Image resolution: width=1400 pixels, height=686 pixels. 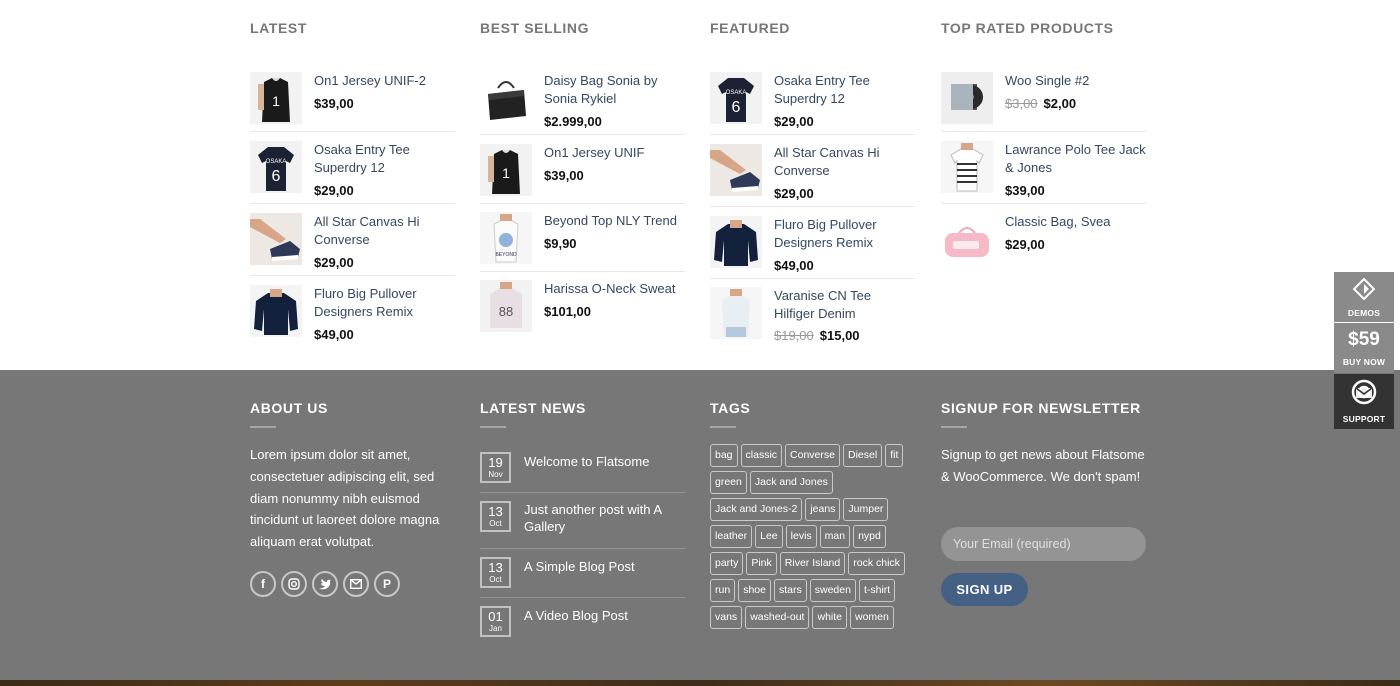 What do you see at coordinates (829, 617) in the screenshot?
I see `tag-link: white` at bounding box center [829, 617].